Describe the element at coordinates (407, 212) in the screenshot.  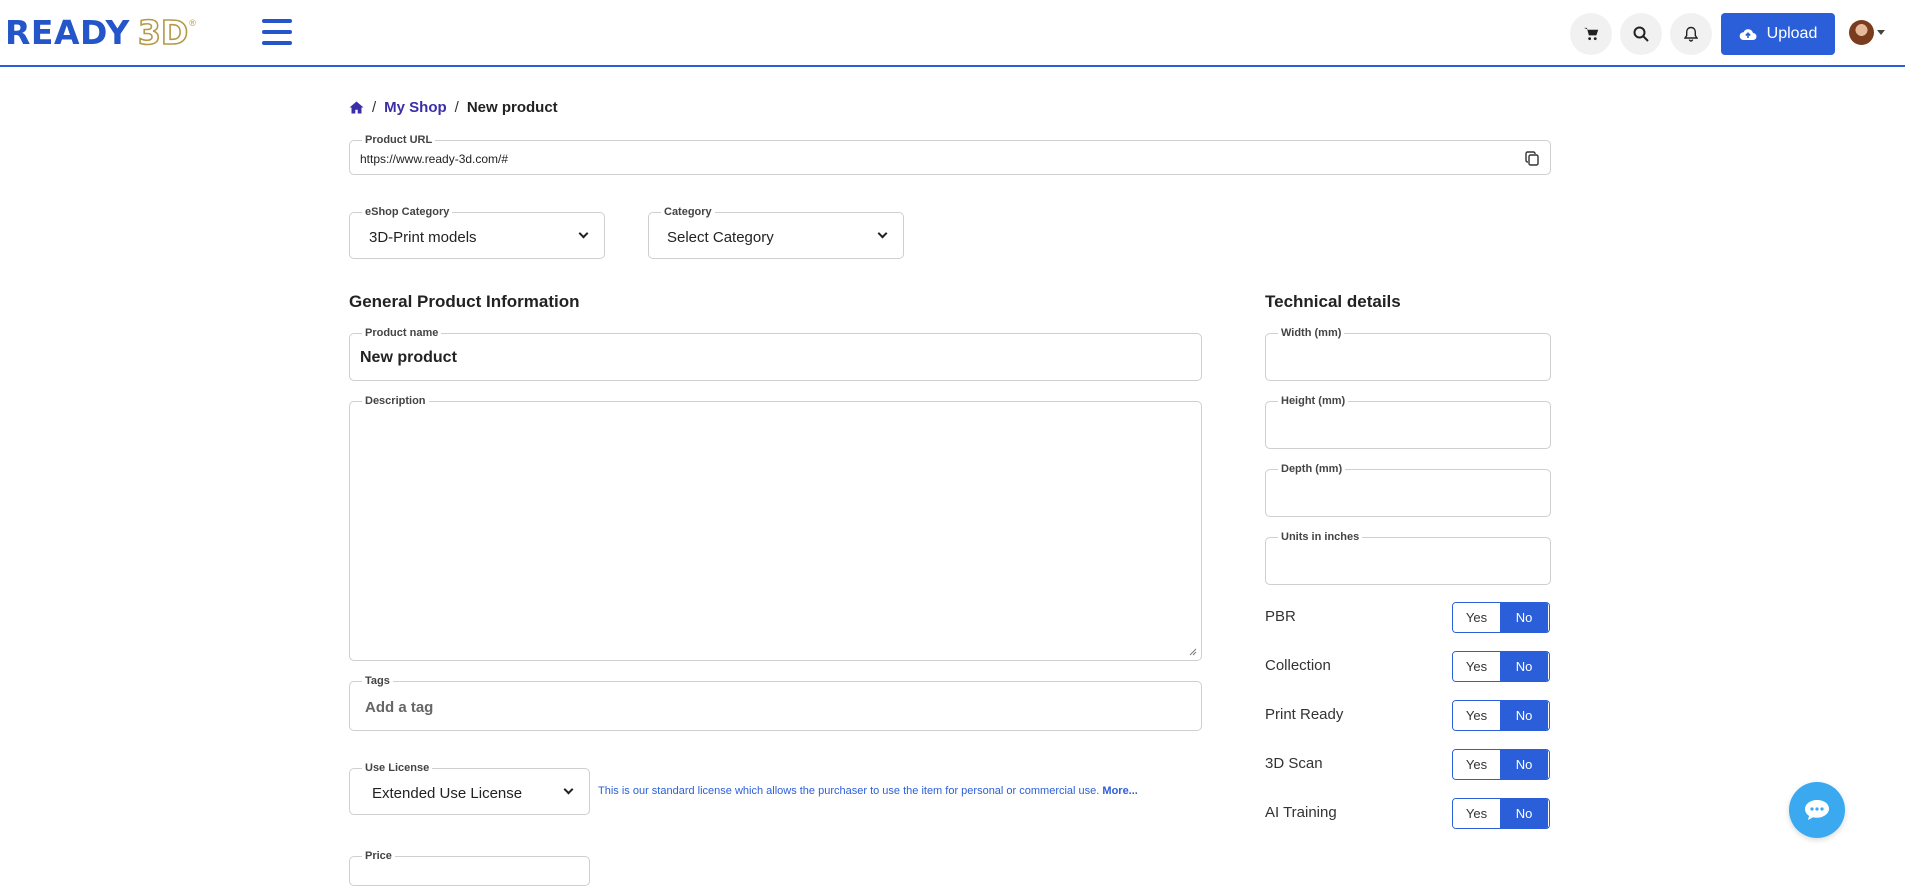
I see `eshop-category-label: eShop Category` at that location.